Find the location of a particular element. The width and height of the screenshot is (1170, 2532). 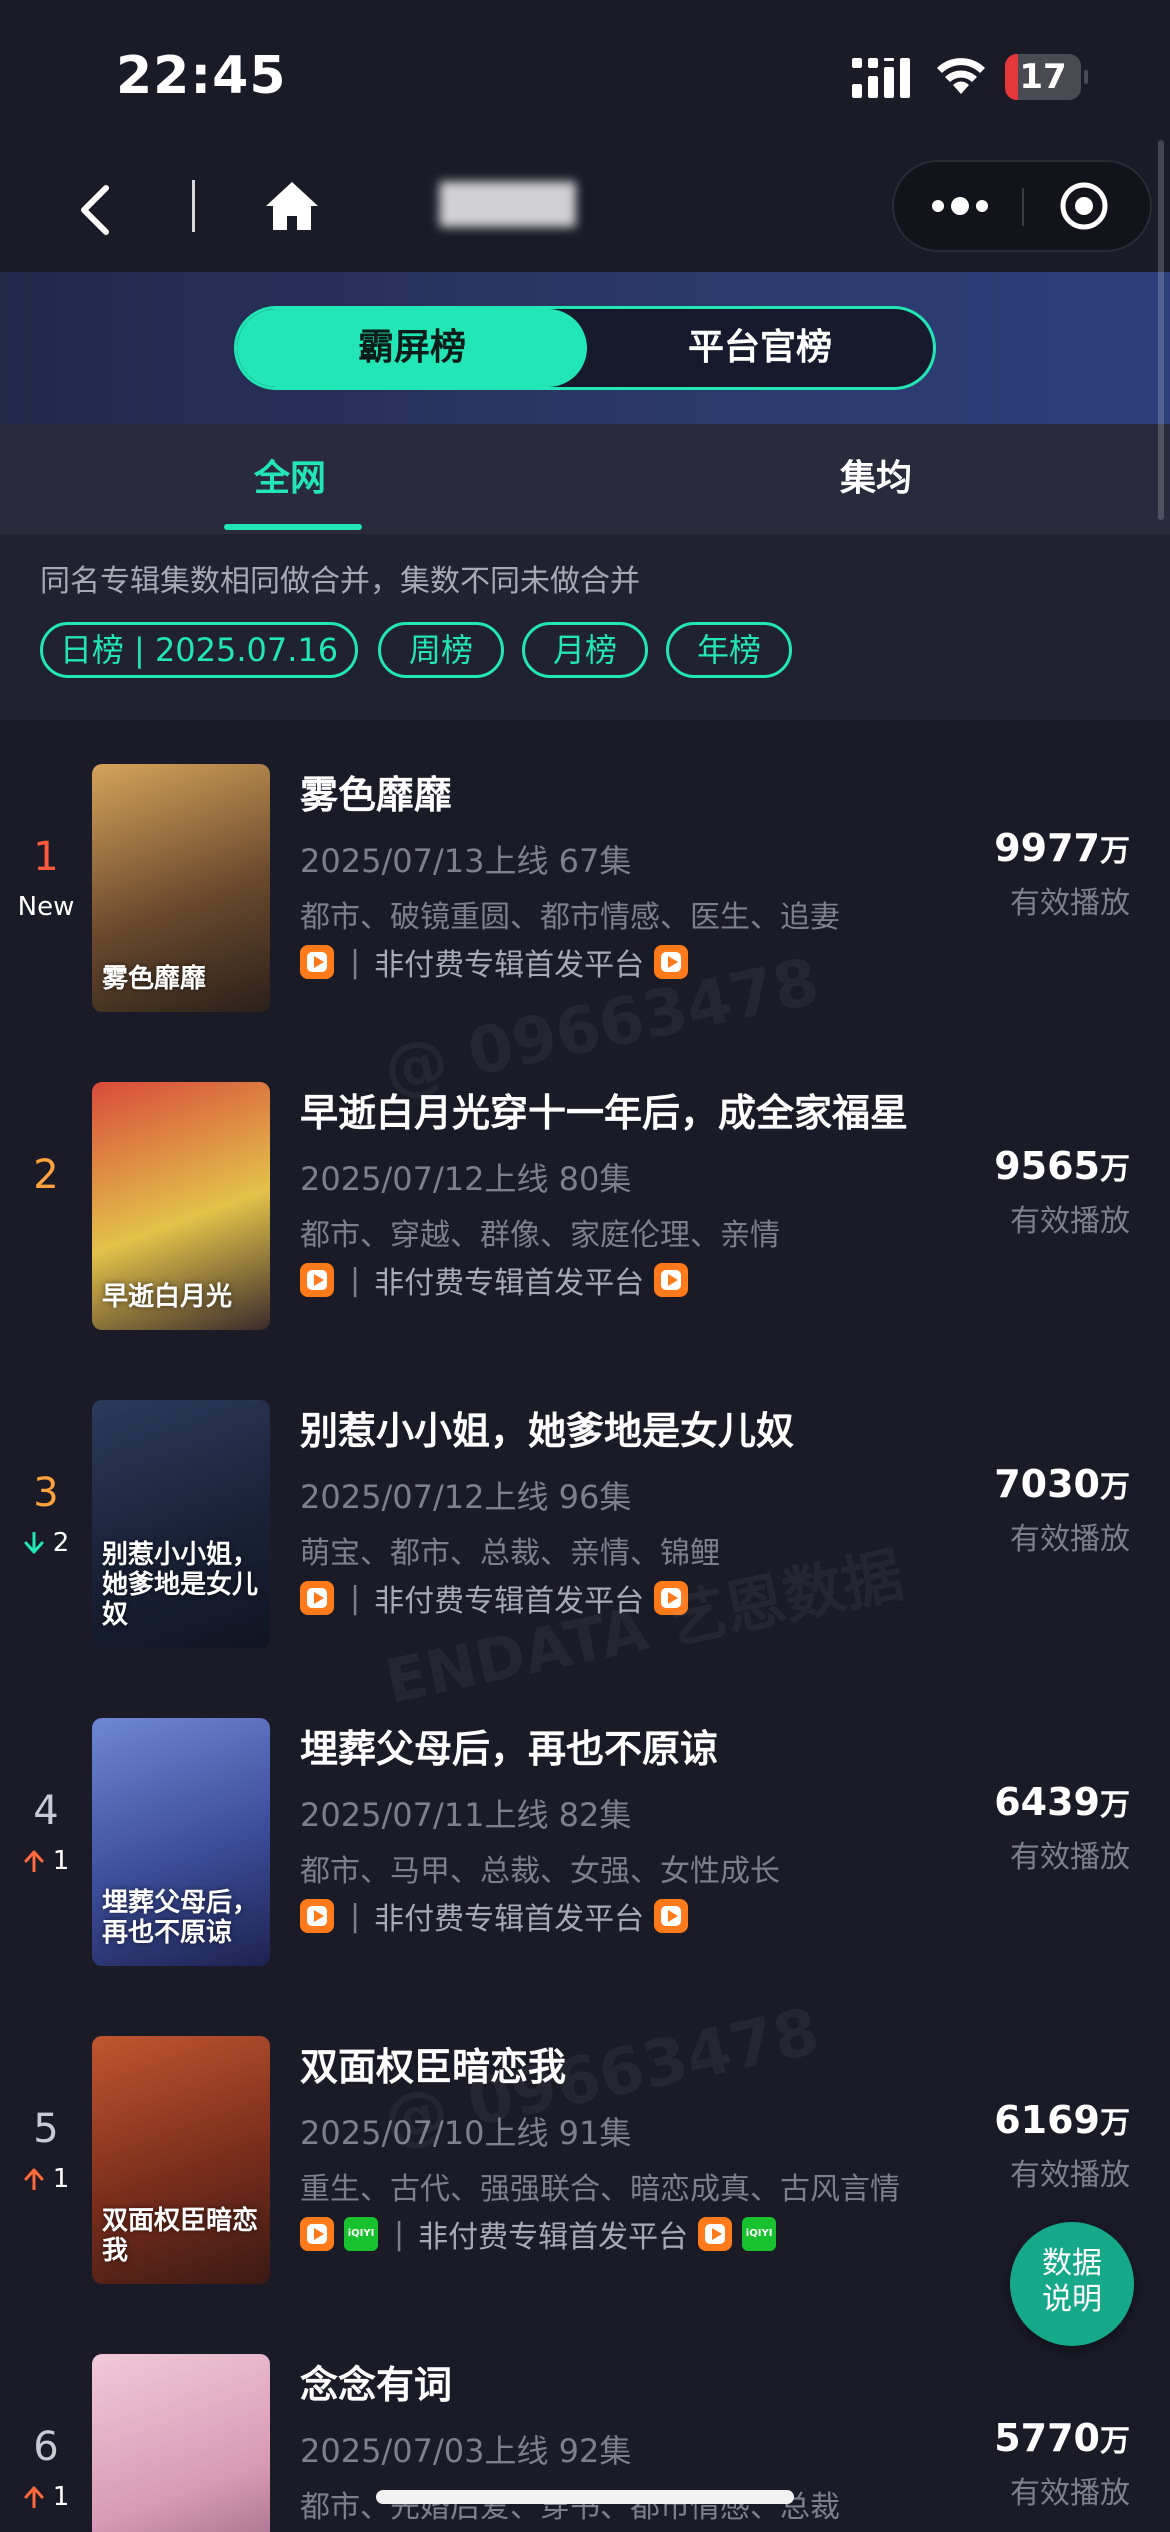

poster-image: 双面权臣暗恋我 is located at coordinates (181, 2160).